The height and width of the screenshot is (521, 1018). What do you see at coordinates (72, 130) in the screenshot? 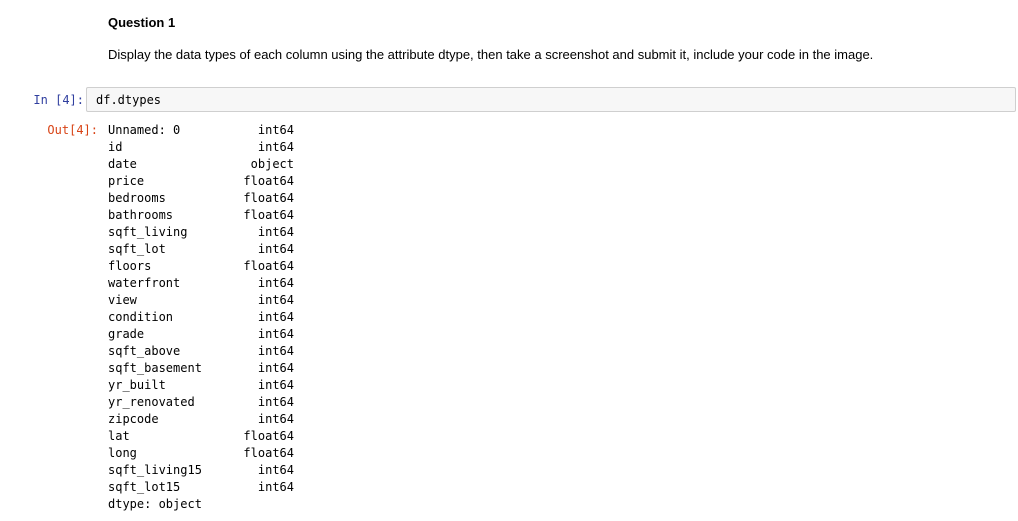
I see `output-prompt: Out[4]:` at bounding box center [72, 130].